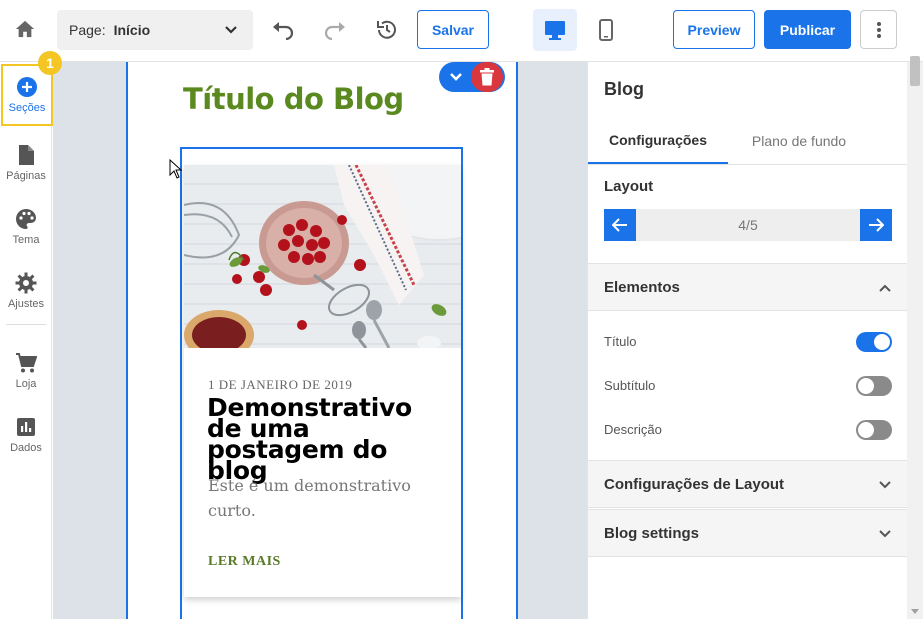 This screenshot has width=923, height=619. I want to click on history-button, so click(387, 30).